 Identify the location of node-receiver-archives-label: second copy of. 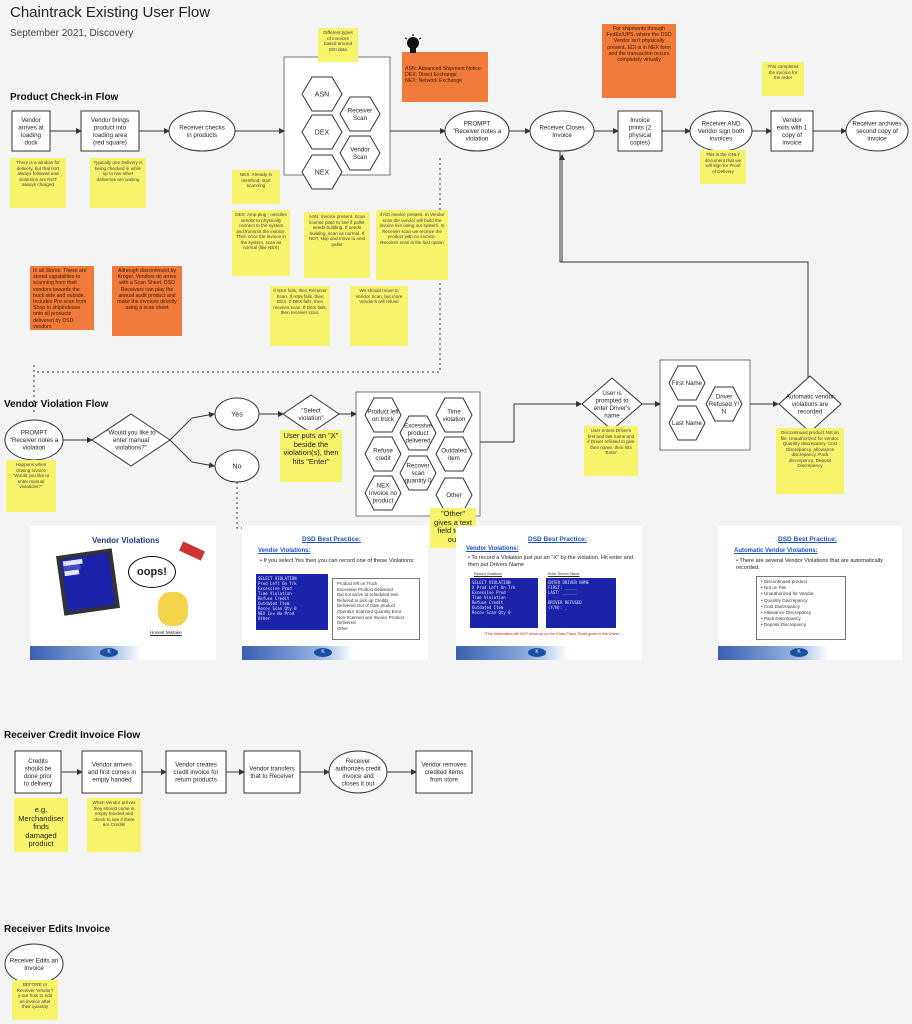
(877, 131).